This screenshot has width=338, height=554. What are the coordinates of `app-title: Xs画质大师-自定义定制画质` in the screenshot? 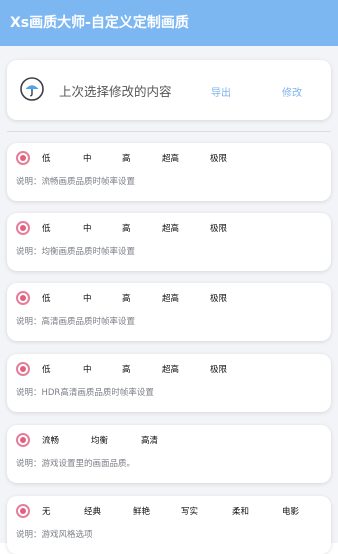 It's located at (99, 23).